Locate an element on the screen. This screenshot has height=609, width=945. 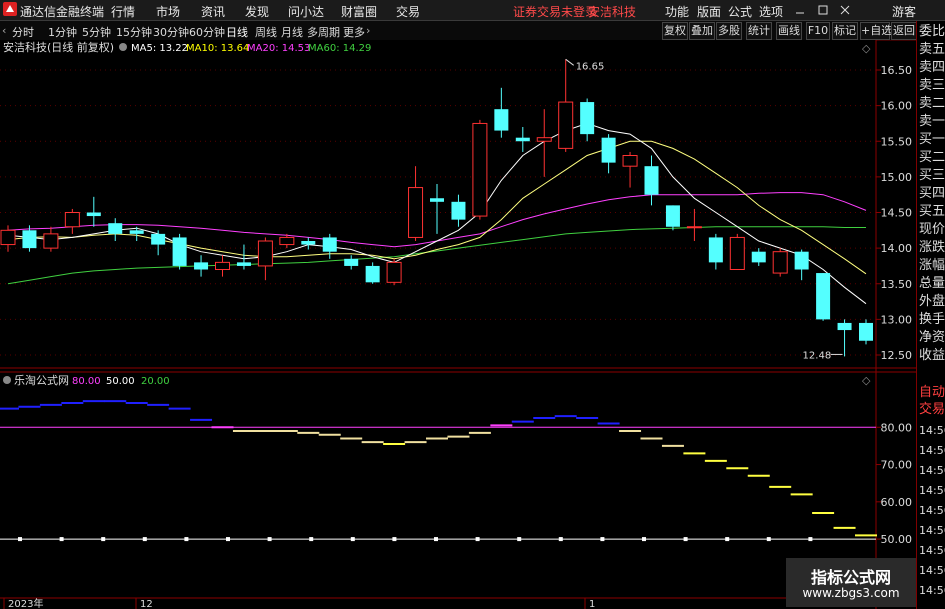
high-price-label: 16.65 is located at coordinates (590, 66).